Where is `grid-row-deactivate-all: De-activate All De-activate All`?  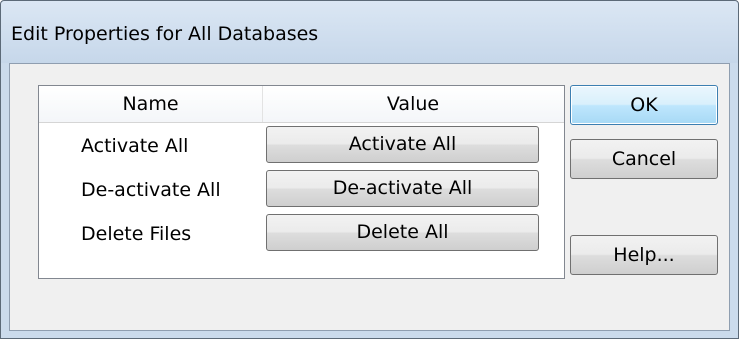 grid-row-deactivate-all: De-activate All De-activate All is located at coordinates (301, 190).